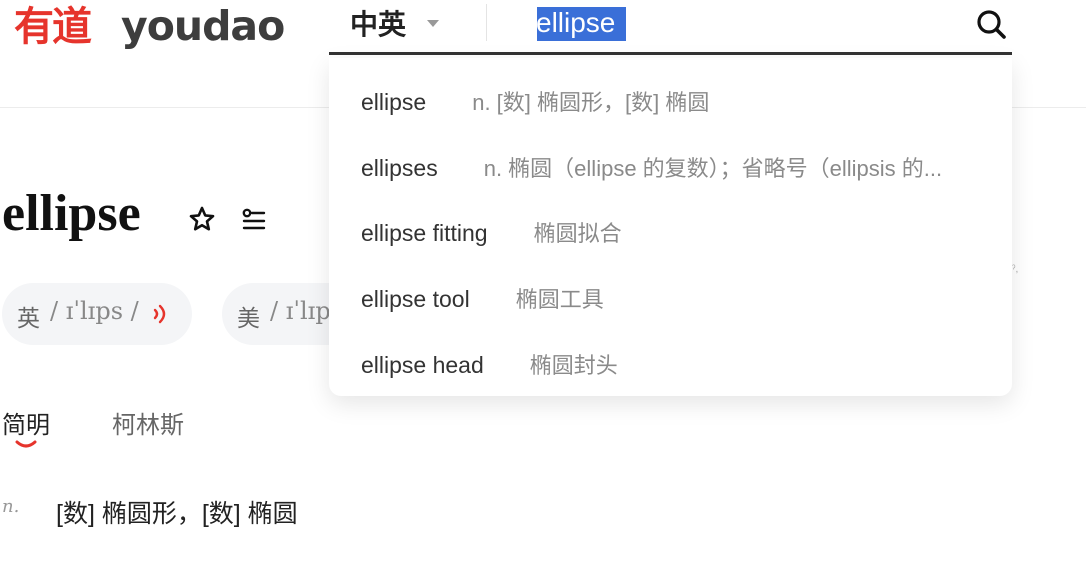 Image resolution: width=1086 pixels, height=578 pixels. I want to click on star-icon, so click(202, 219).